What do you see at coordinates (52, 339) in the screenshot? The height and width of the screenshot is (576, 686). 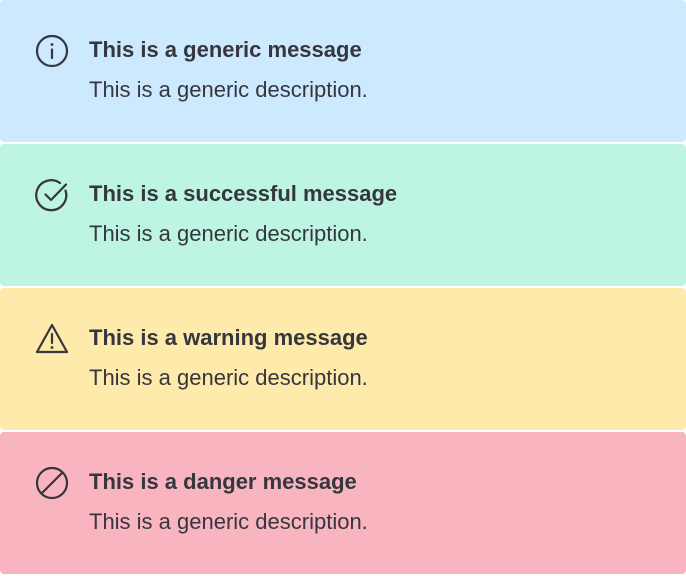 I see `warning-triangle-icon` at bounding box center [52, 339].